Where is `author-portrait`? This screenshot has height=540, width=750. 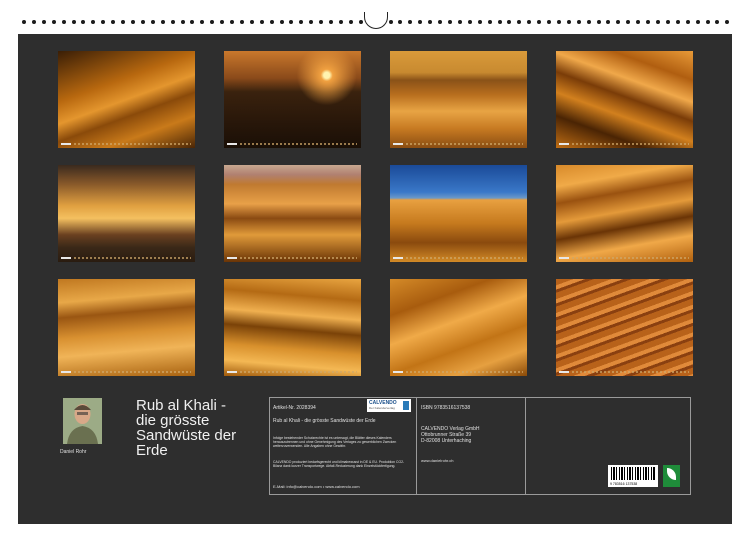
author-portrait is located at coordinates (82, 421).